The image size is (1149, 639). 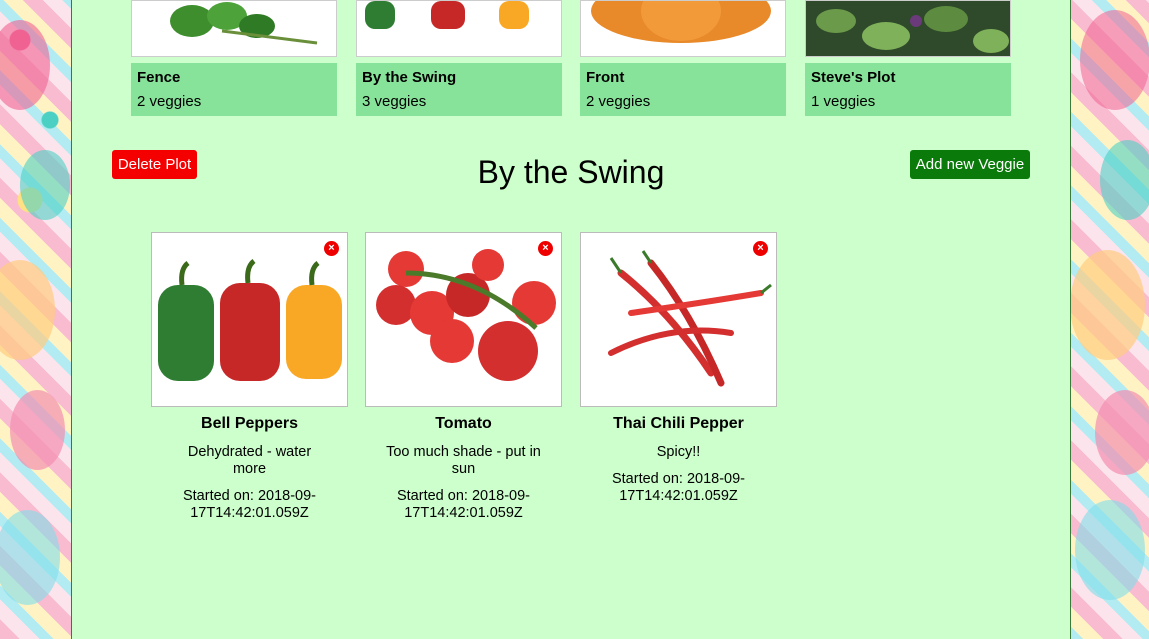 I want to click on plot-info: Steve's Plot 1 veggies, so click(x=908, y=89).